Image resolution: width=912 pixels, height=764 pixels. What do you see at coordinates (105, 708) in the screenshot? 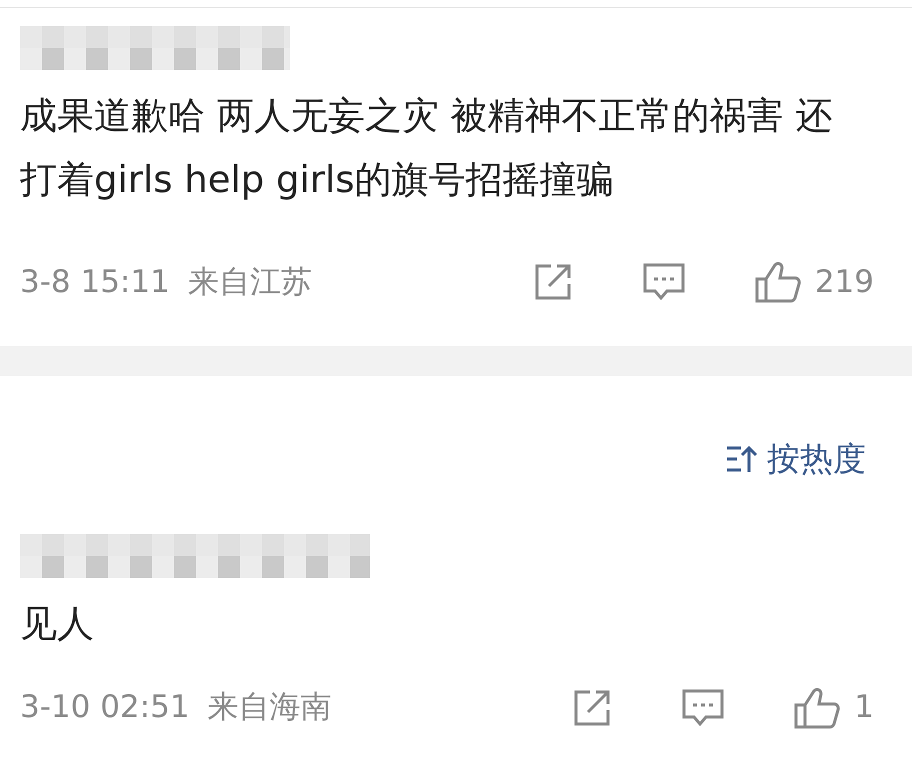
I see `comment-time: 3-10 02:51` at bounding box center [105, 708].